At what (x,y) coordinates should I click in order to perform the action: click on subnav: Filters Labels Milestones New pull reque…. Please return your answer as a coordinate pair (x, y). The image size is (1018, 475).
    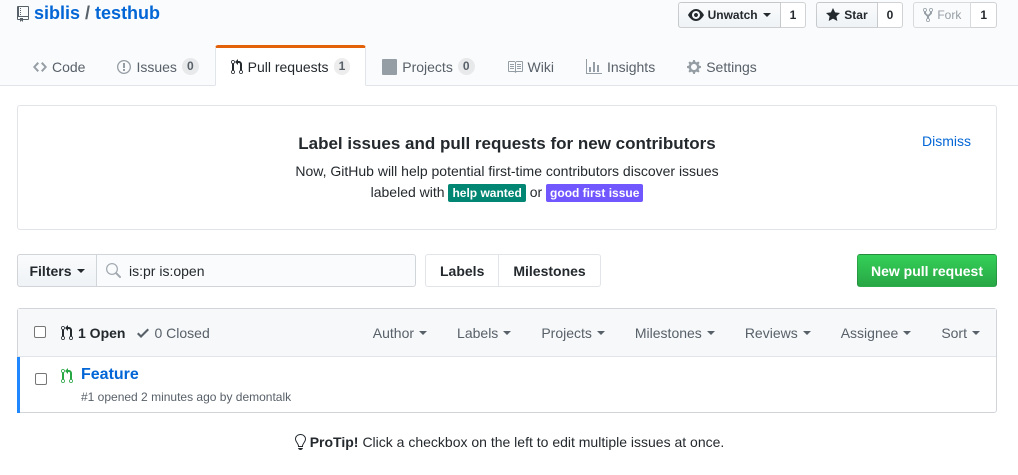
    Looking at the image, I should click on (507, 270).